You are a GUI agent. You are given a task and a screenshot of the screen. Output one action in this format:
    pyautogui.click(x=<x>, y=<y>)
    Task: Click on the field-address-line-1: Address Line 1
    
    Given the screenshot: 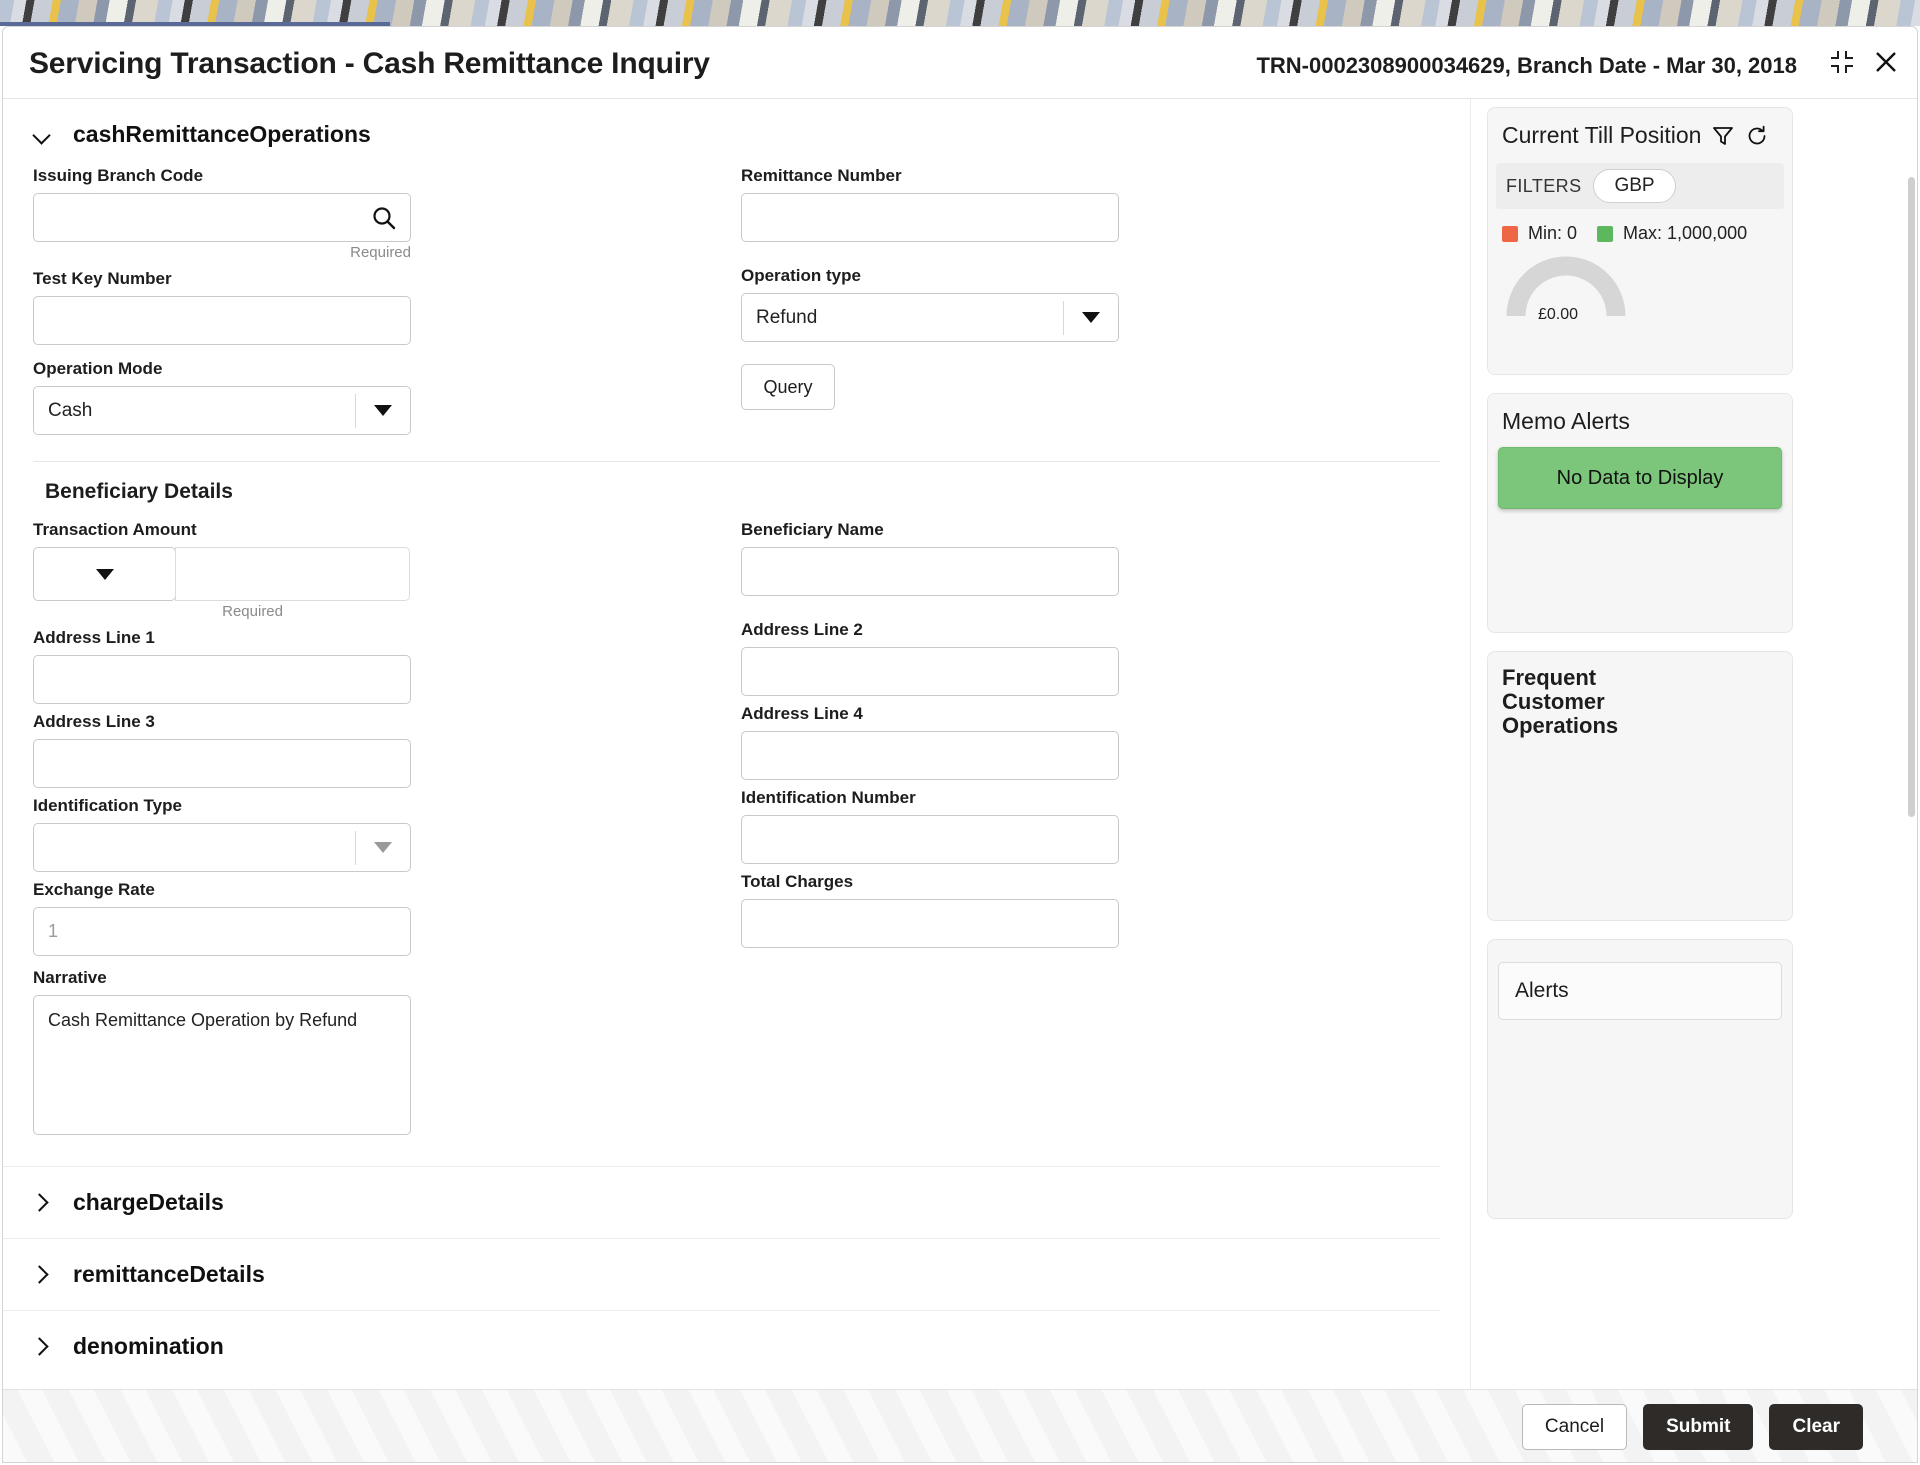 What is the action you would take?
    pyautogui.click(x=222, y=666)
    